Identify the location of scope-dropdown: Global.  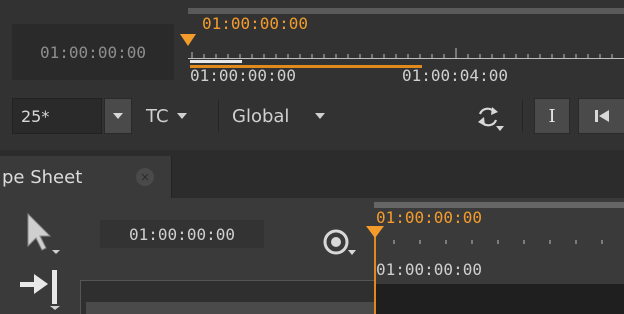
(279, 116).